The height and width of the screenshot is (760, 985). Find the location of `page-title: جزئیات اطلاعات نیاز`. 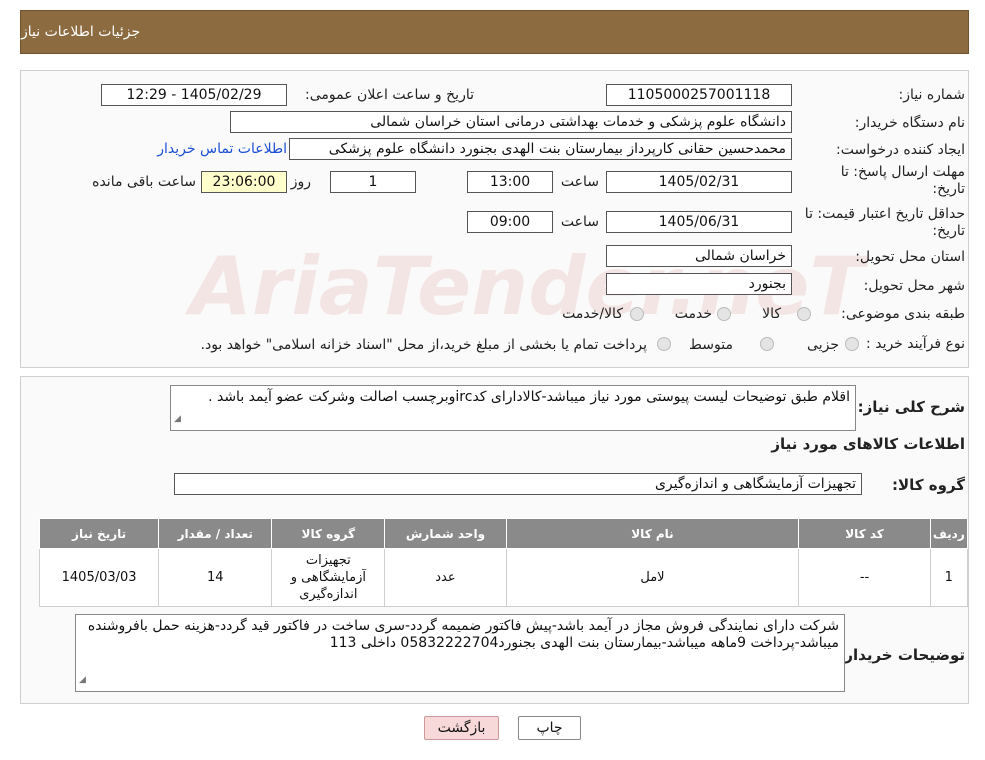

page-title: جزئیات اطلاعات نیاز is located at coordinates (81, 32).